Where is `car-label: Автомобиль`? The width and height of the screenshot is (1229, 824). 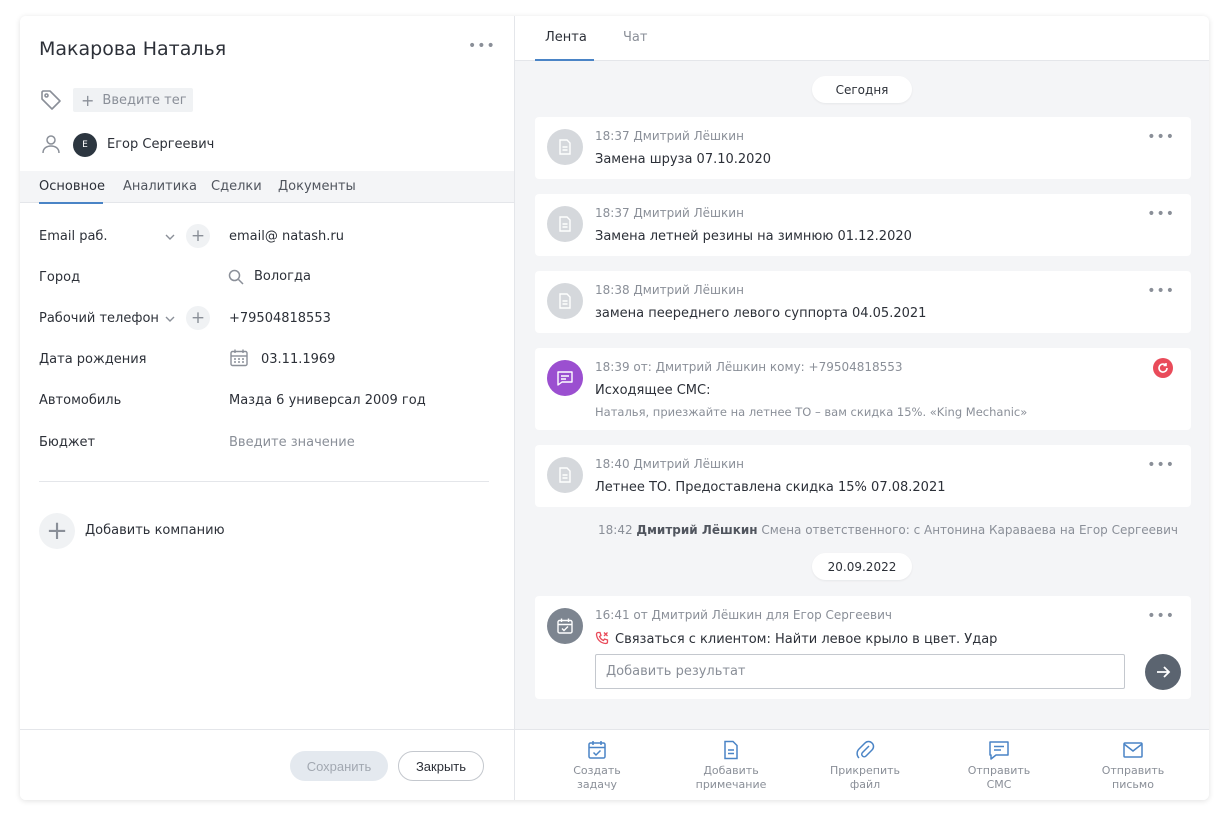
car-label: Автомобиль is located at coordinates (80, 400).